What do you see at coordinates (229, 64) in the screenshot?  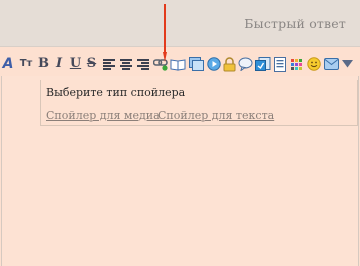 I see `lock-icon` at bounding box center [229, 64].